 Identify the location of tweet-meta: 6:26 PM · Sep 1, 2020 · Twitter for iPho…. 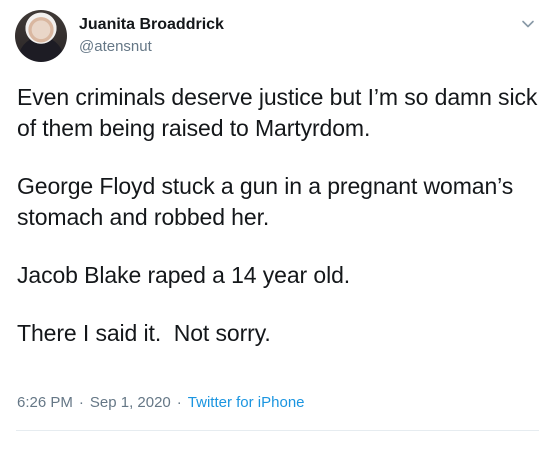
(161, 403).